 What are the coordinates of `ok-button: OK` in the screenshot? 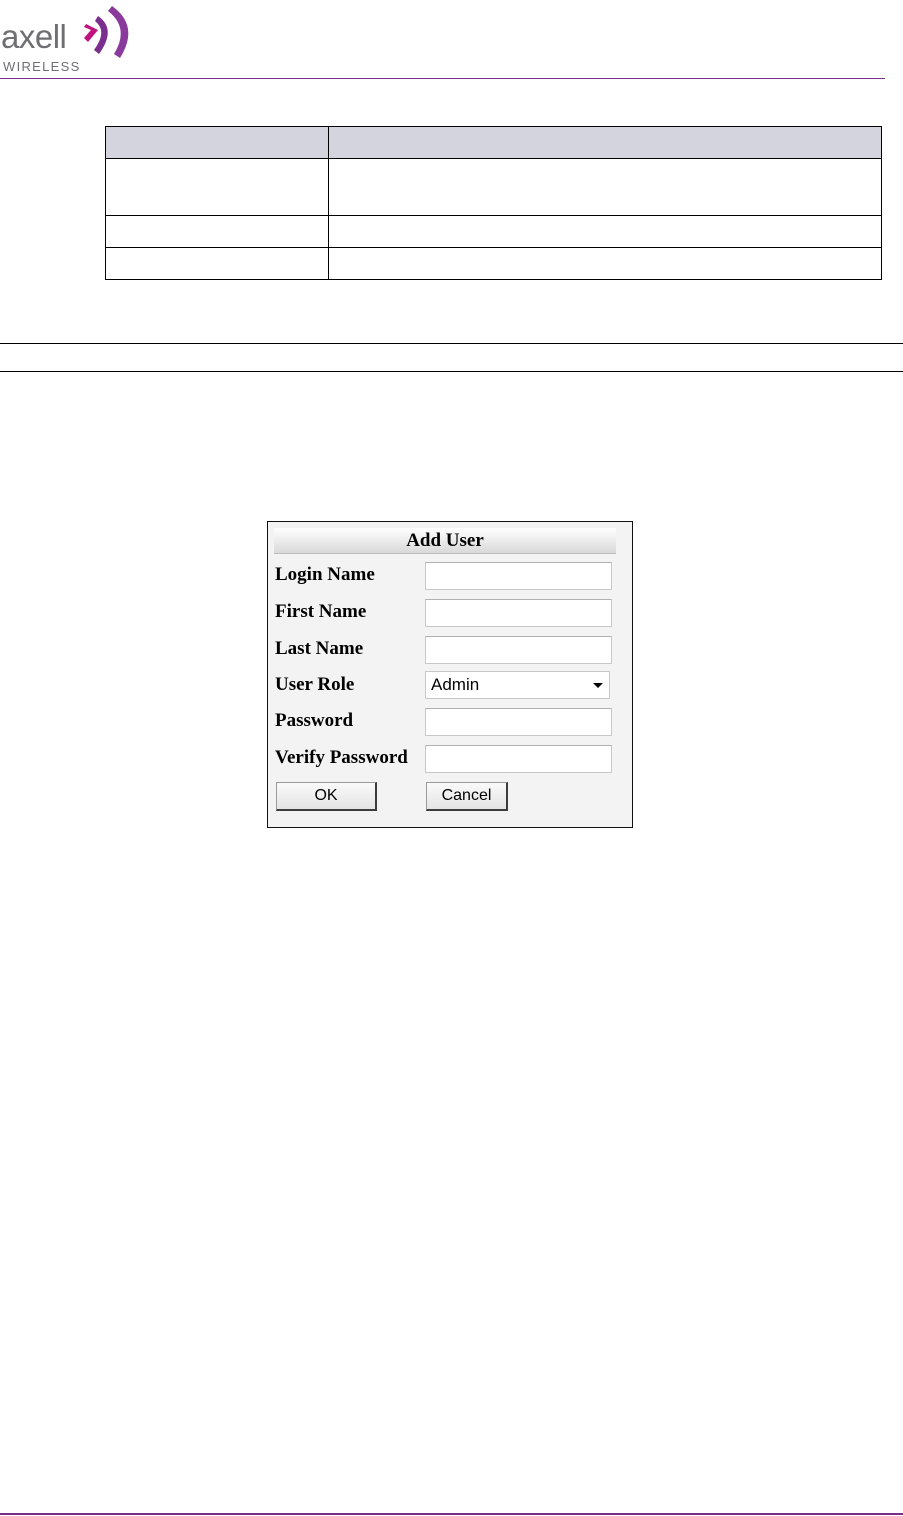 It's located at (326, 796).